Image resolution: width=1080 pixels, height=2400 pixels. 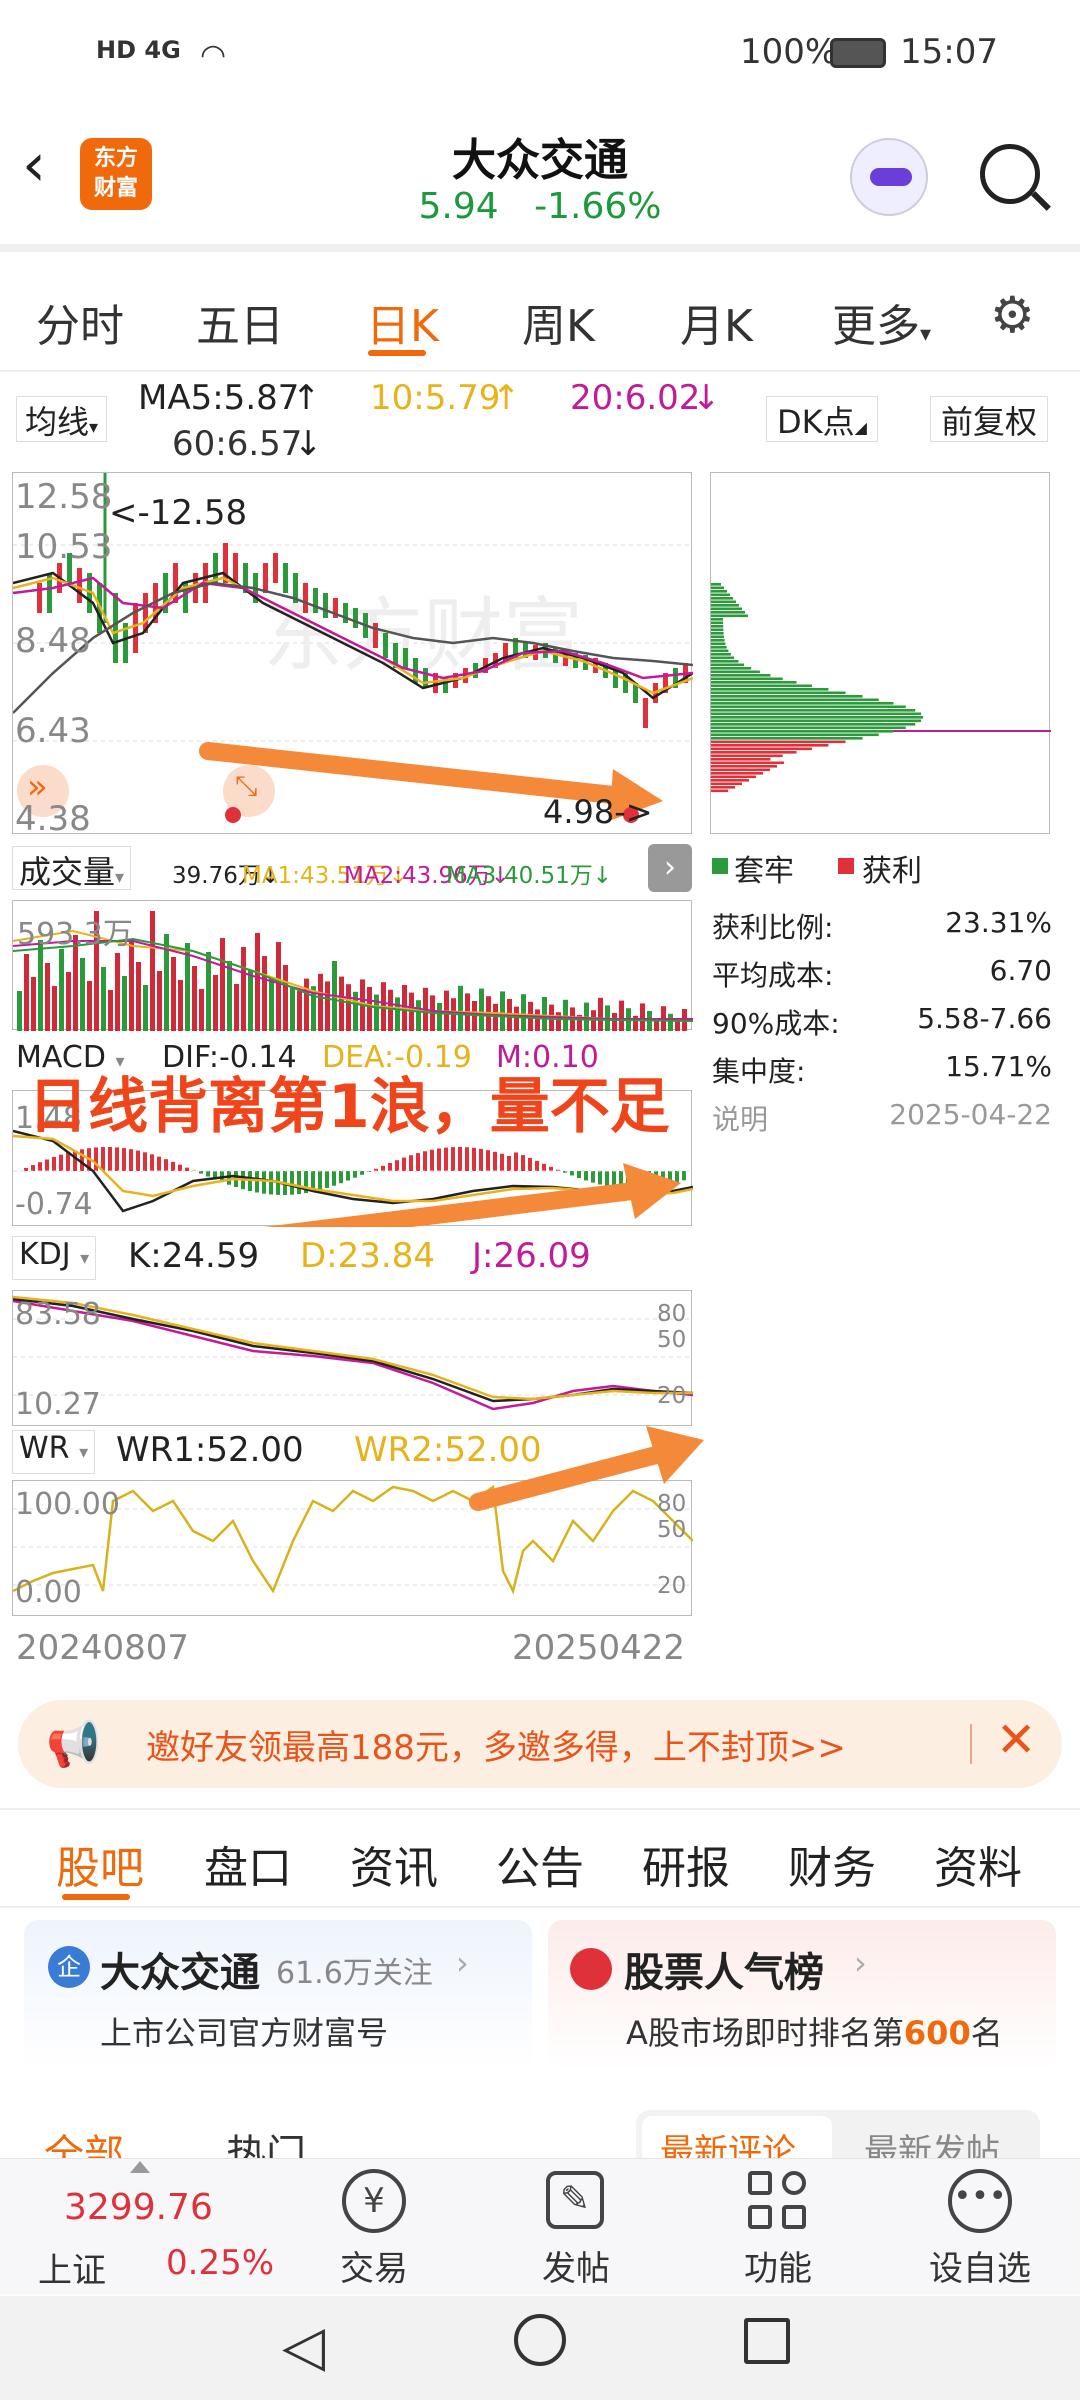 What do you see at coordinates (778, 2201) in the screenshot?
I see `grid-functions-icon` at bounding box center [778, 2201].